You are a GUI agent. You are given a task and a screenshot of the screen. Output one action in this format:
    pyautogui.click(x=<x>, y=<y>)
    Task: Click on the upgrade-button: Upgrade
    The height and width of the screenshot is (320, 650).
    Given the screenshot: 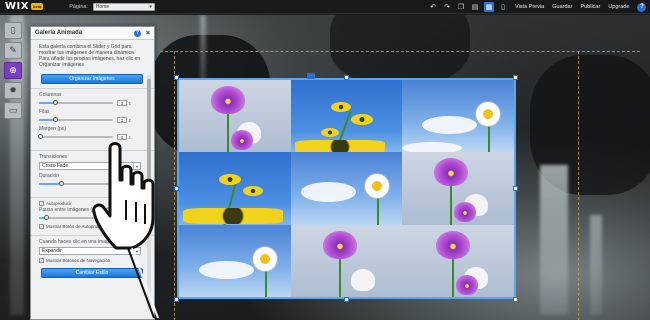 What is the action you would take?
    pyautogui.click(x=618, y=7)
    